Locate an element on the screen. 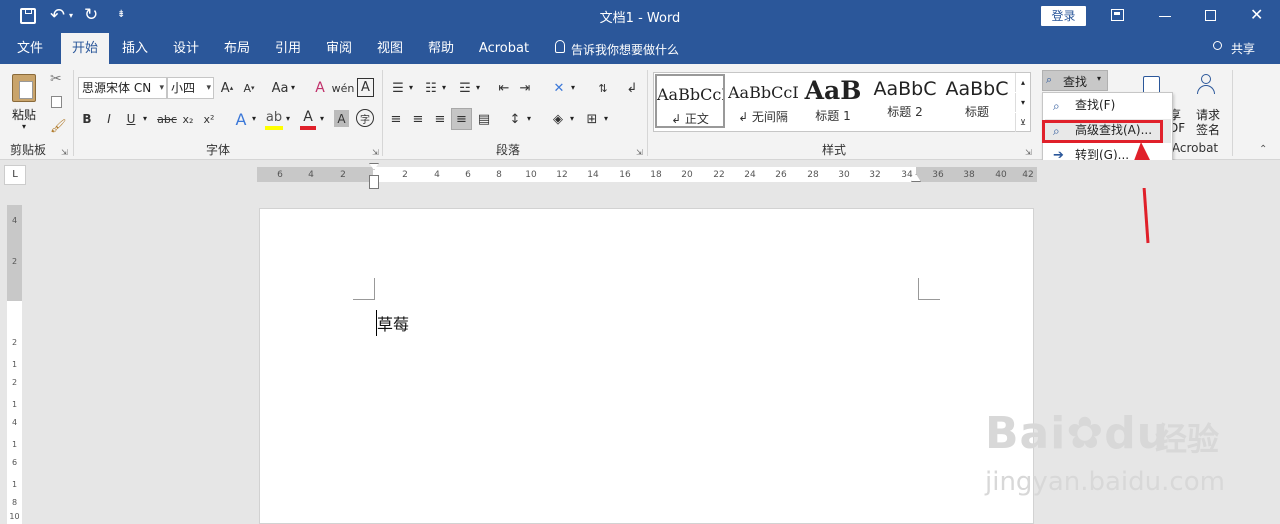  style-title: AaBbC 标题 is located at coordinates (977, 101).